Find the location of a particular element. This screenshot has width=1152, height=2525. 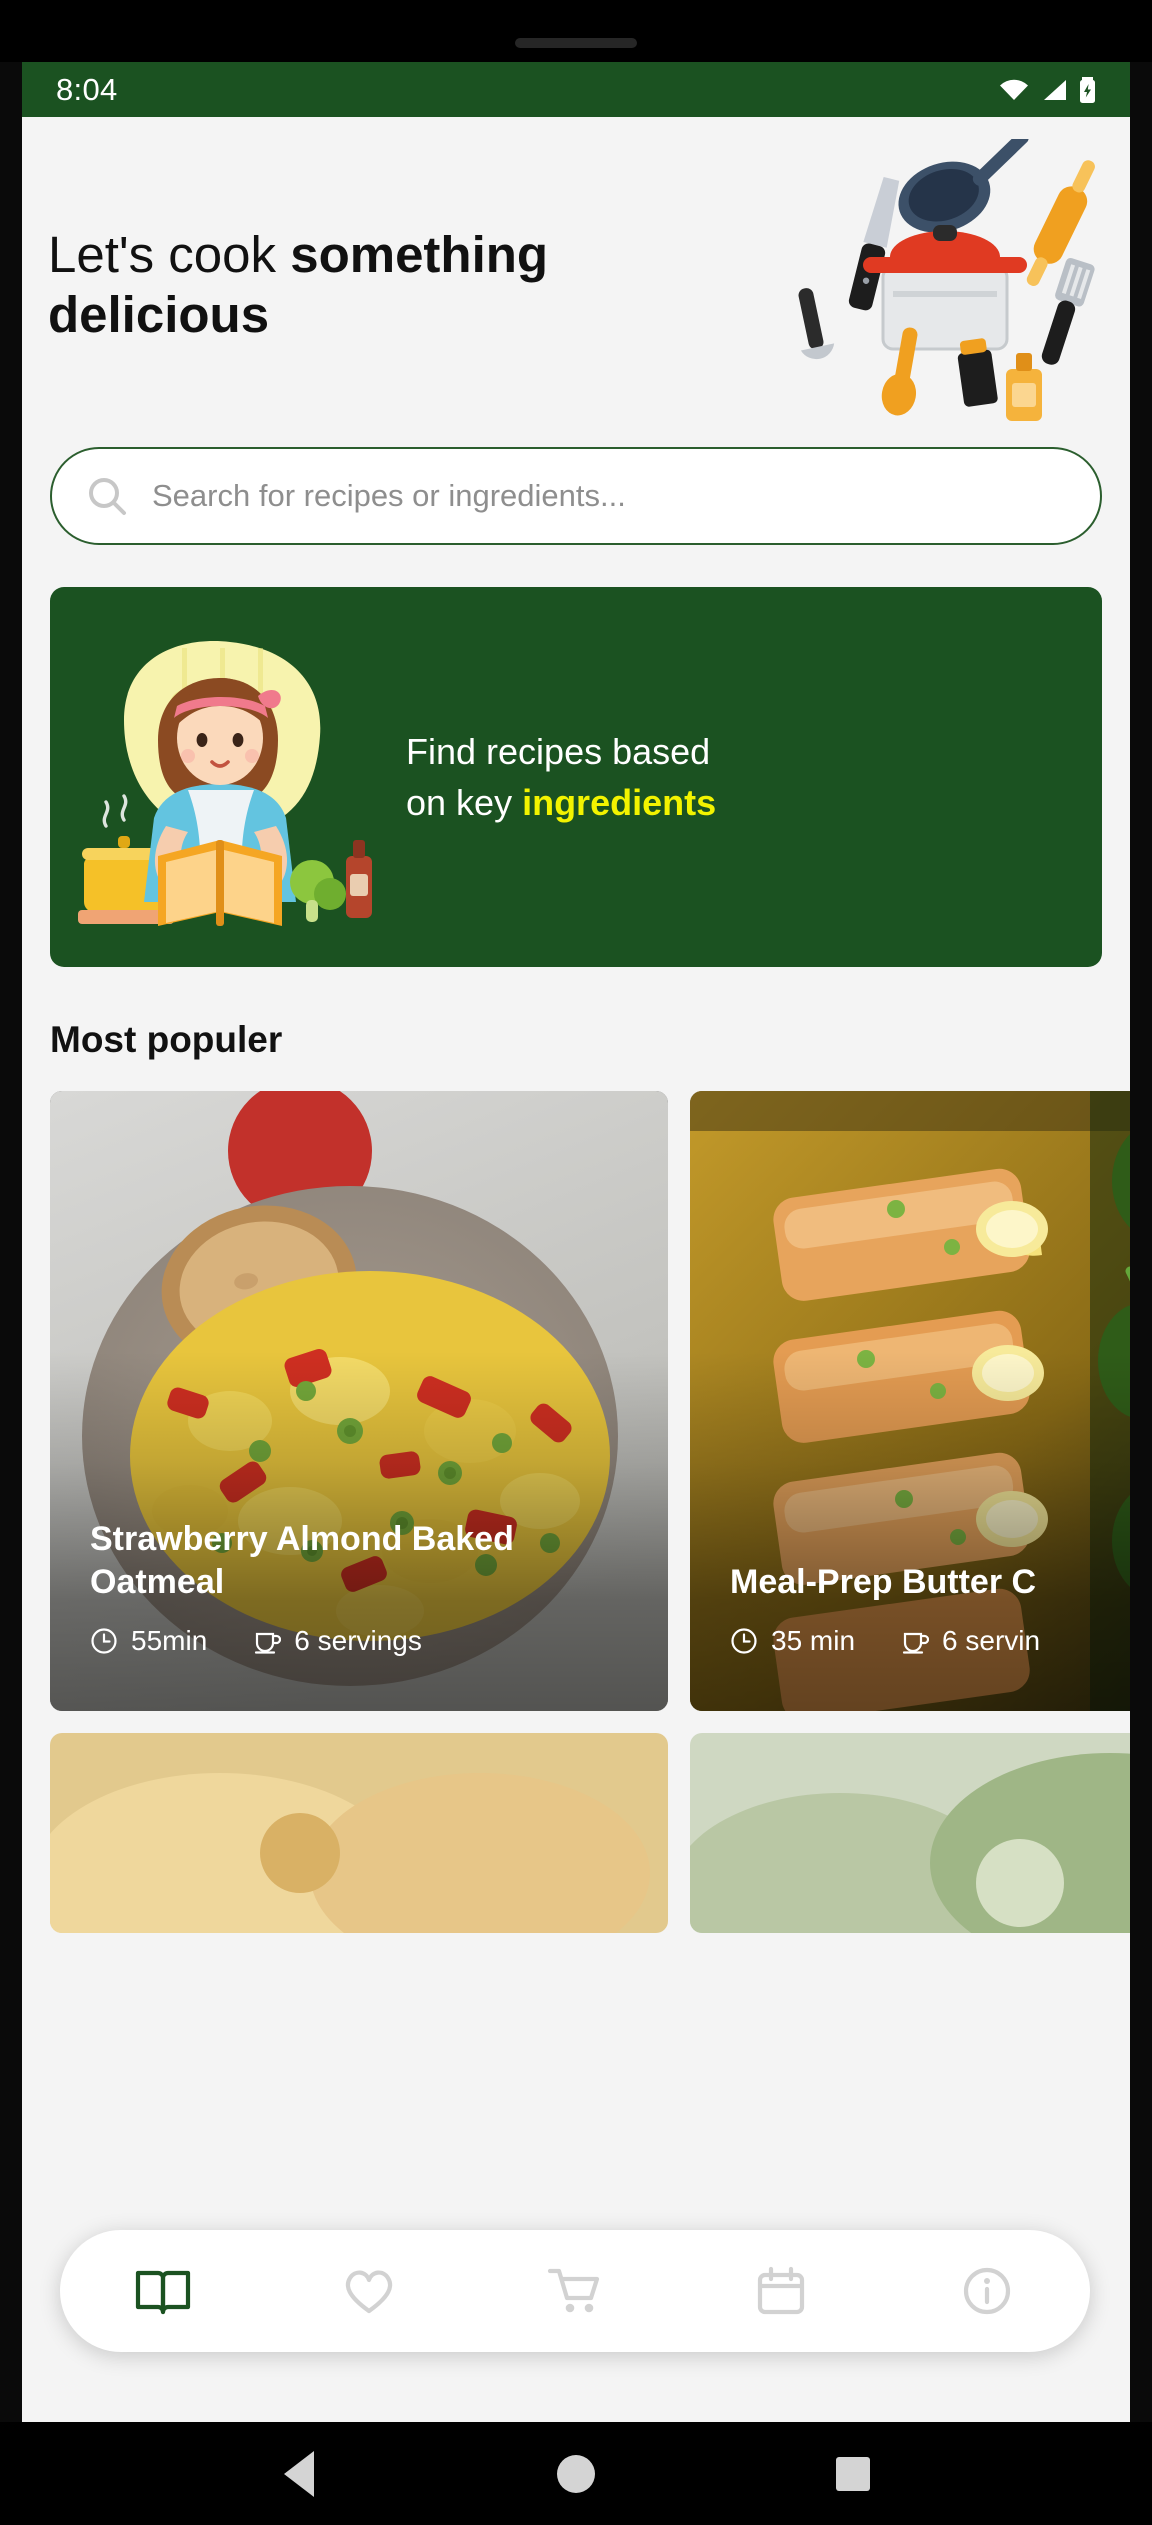

bottom-navigation-bar is located at coordinates (575, 2291).